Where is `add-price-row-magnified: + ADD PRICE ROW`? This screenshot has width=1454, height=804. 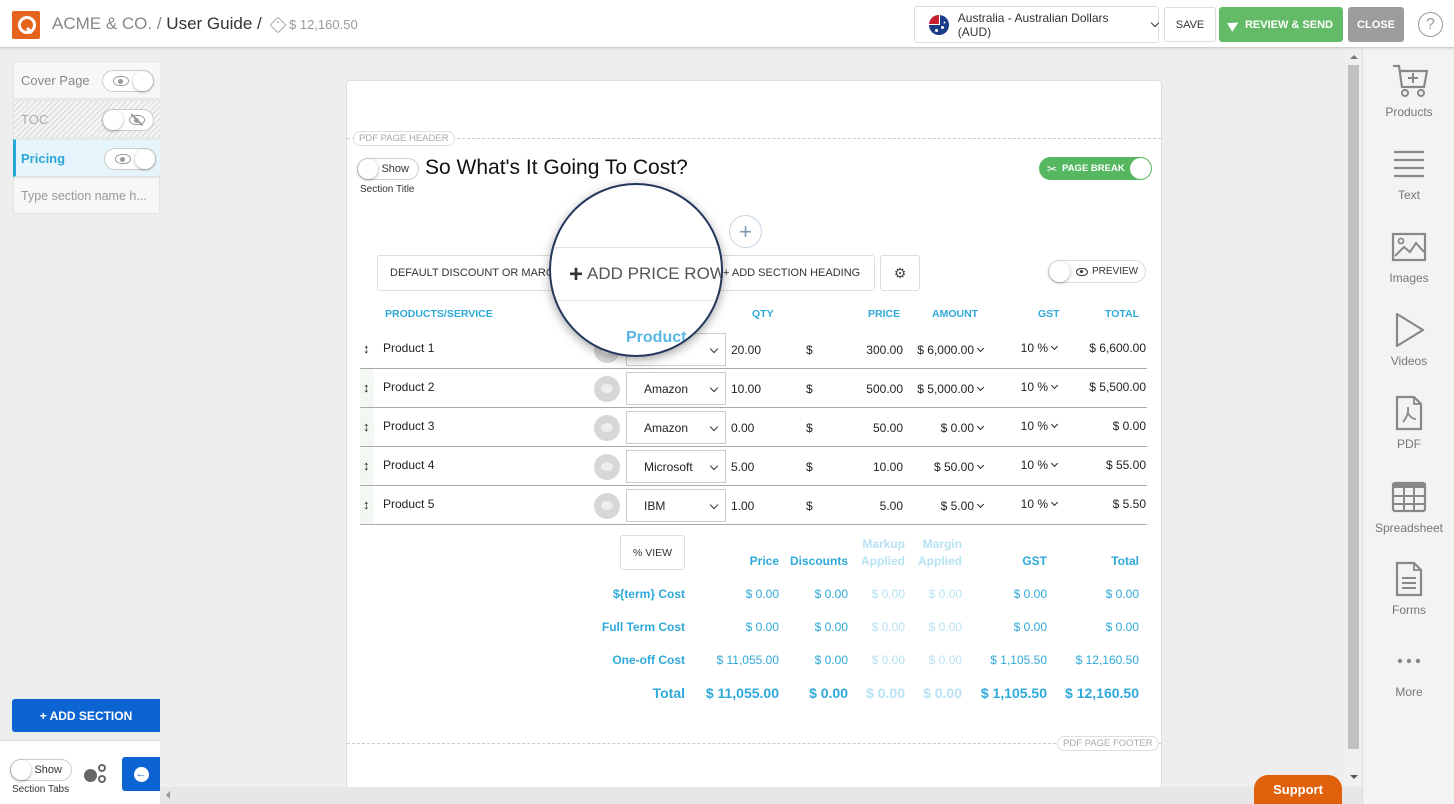
add-price-row-magnified: + ADD PRICE ROW is located at coordinates (645, 274).